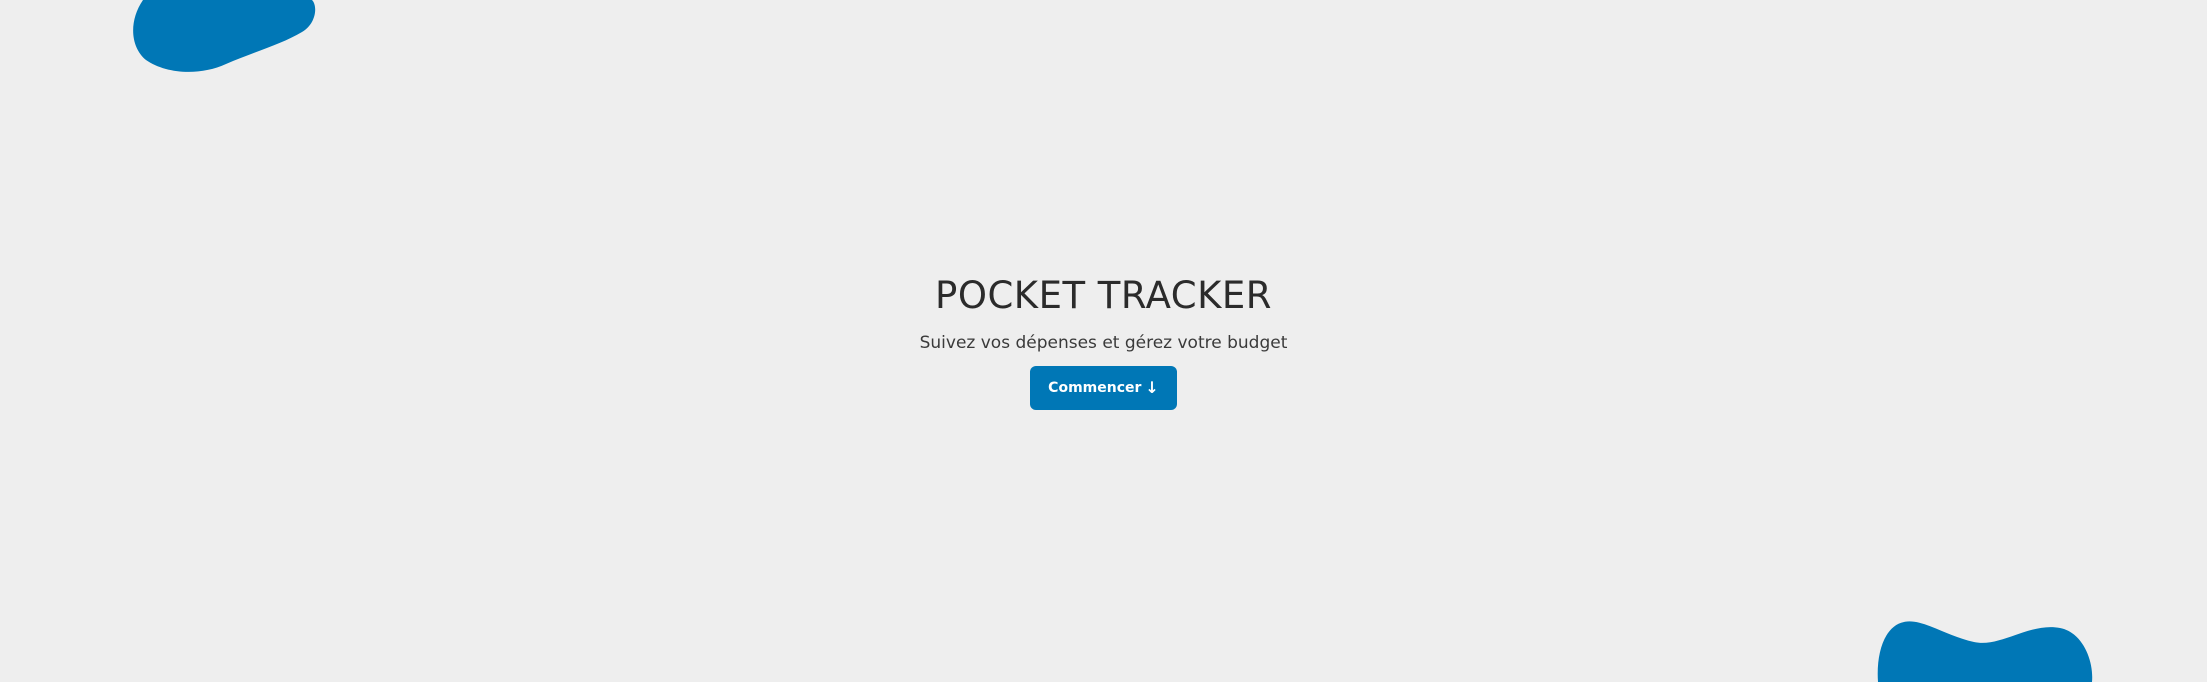 This screenshot has height=682, width=2207. Describe the element at coordinates (1103, 295) in the screenshot. I see `page-title: POCKET TRACKER` at that location.